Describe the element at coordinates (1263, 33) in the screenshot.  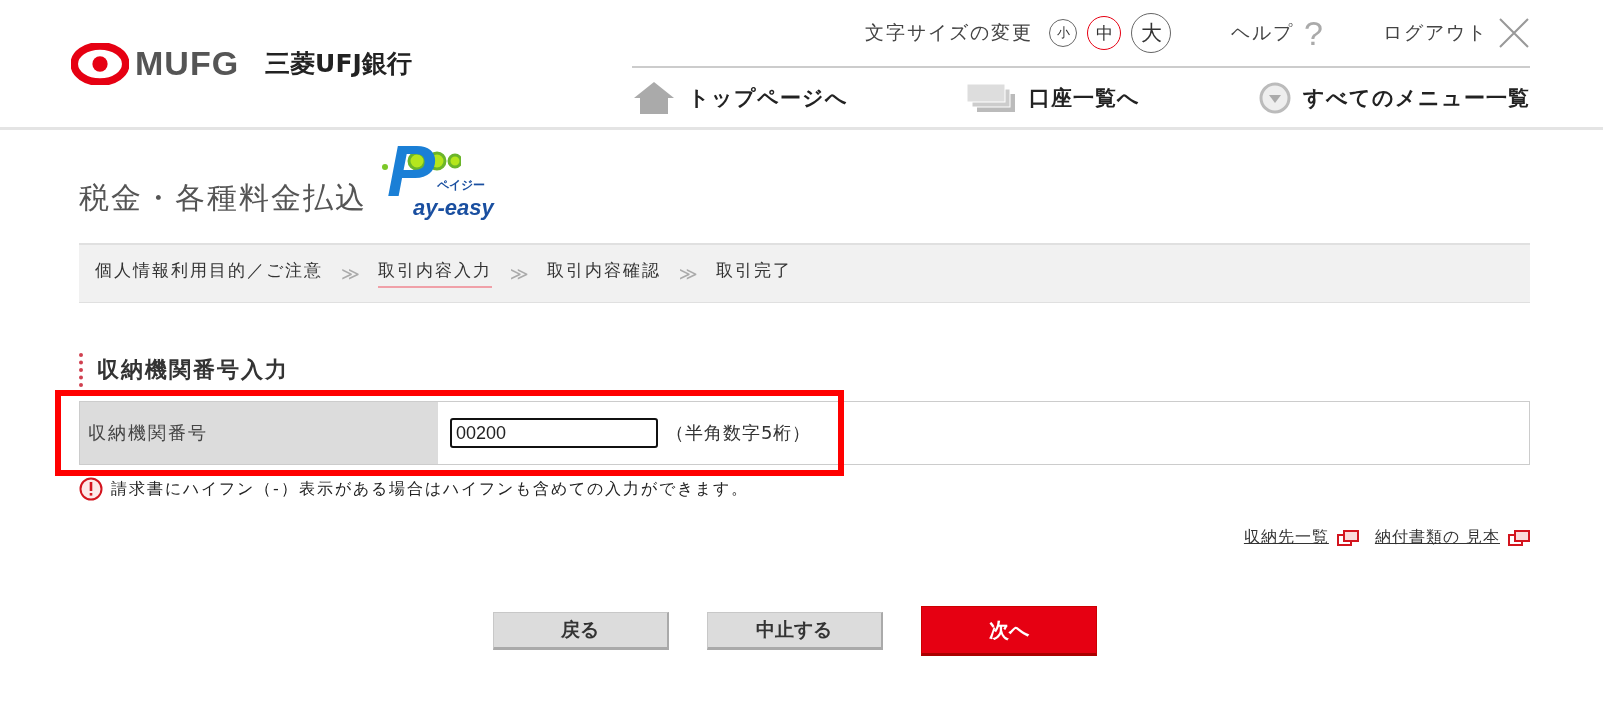
I see `help-link: ヘルプ` at that location.